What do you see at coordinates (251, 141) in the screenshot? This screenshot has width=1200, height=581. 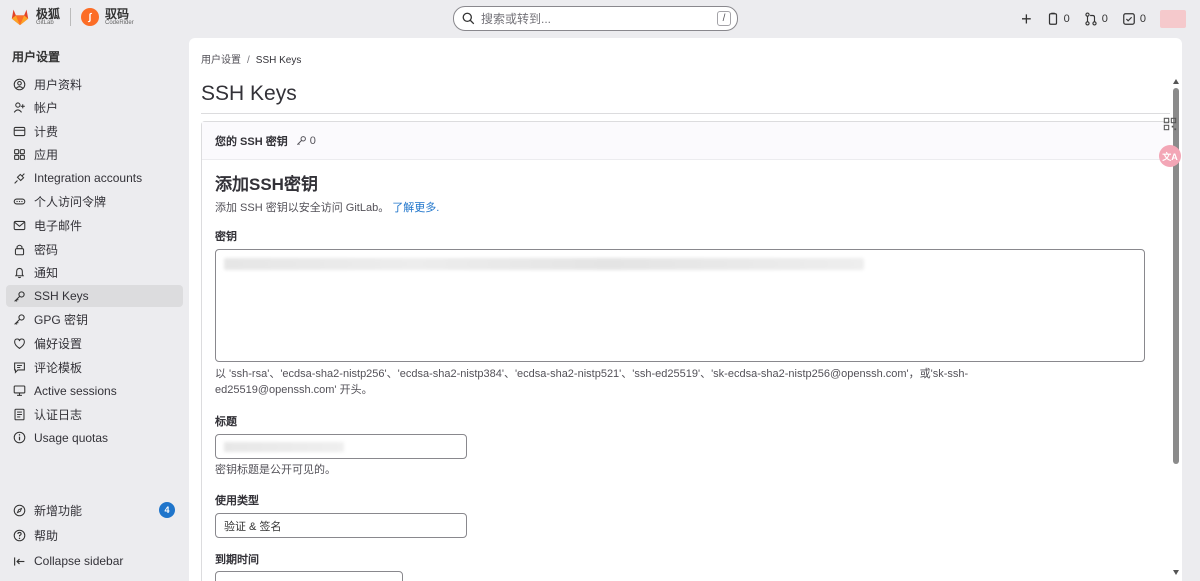 I see `card-header-title: 您的 SSH 密钥` at bounding box center [251, 141].